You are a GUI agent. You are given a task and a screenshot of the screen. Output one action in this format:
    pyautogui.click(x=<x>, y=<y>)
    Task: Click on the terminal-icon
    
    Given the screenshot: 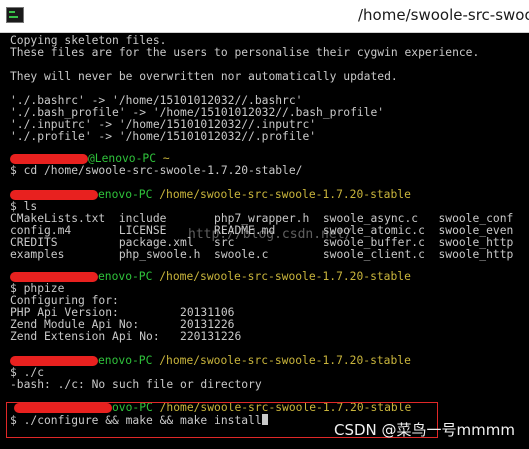 What is the action you would take?
    pyautogui.click(x=15, y=15)
    